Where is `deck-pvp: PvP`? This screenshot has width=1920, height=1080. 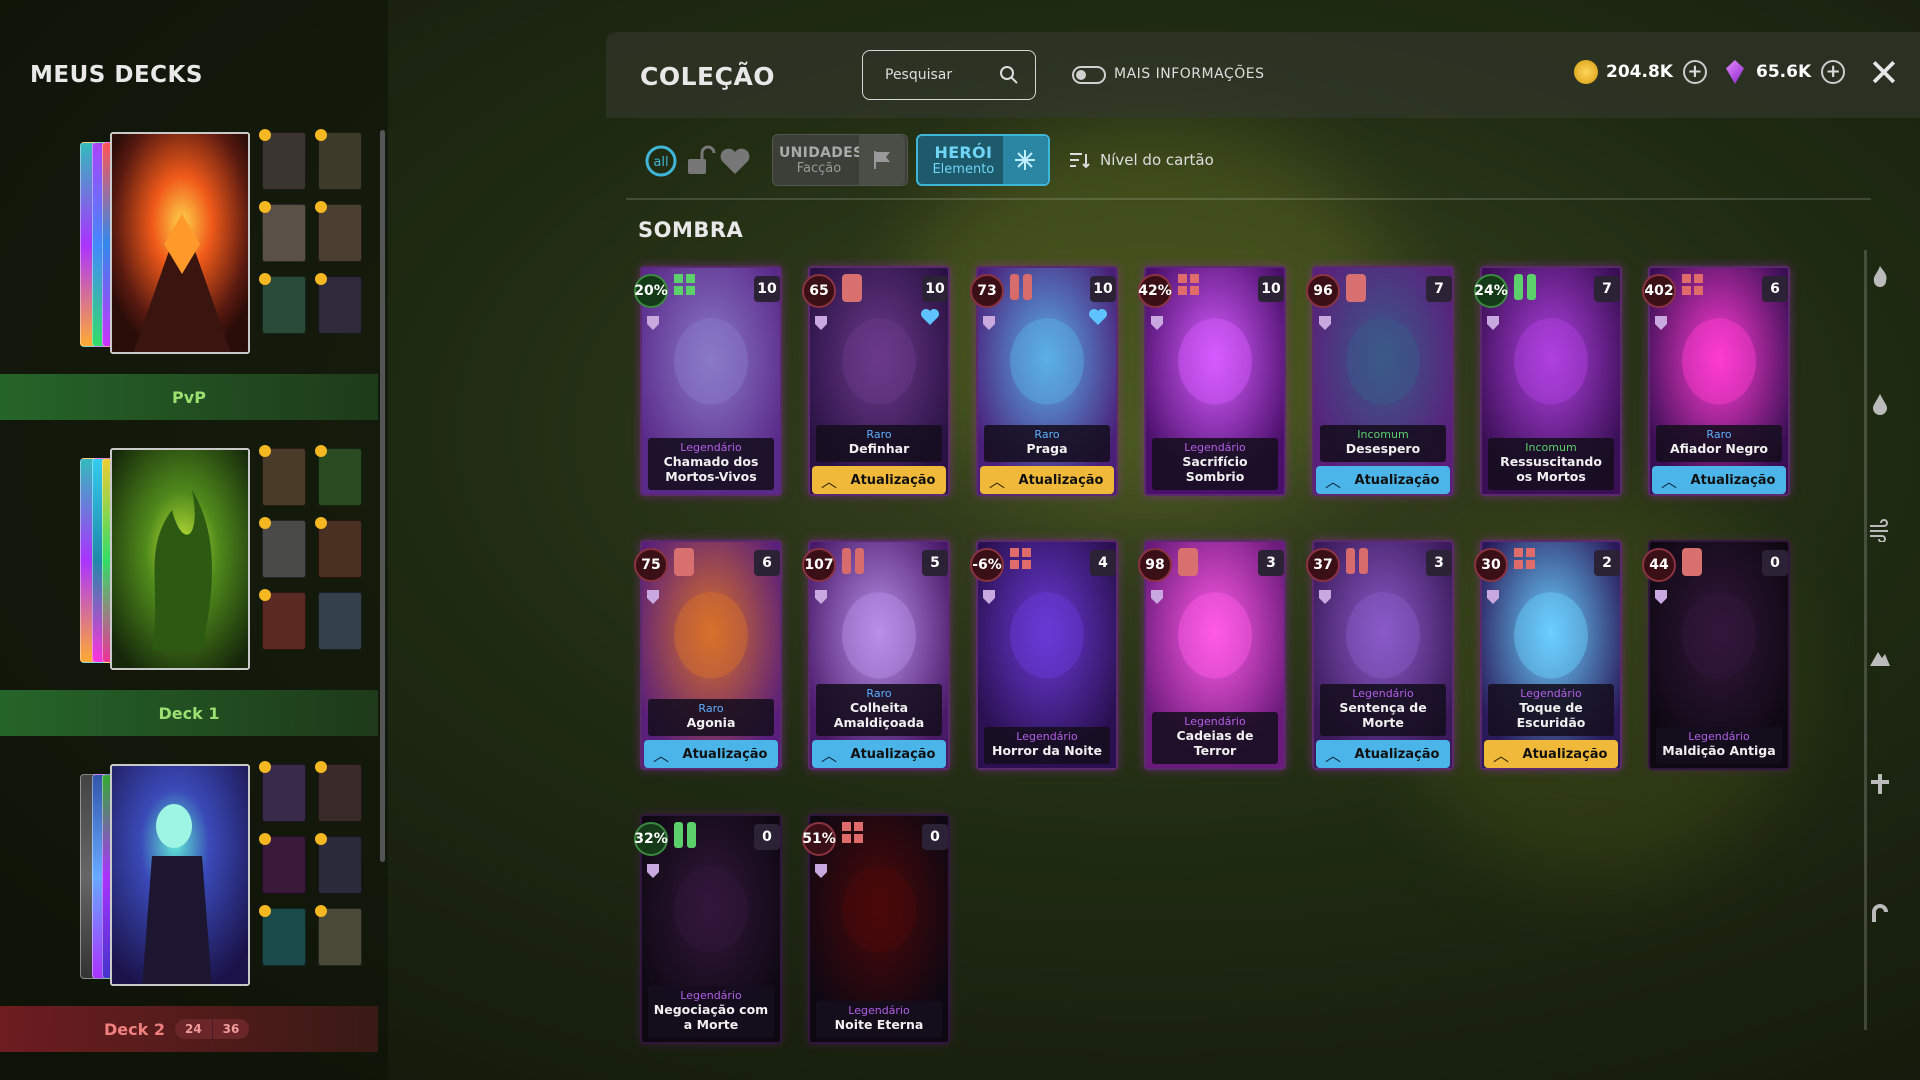
deck-pvp: PvP is located at coordinates (189, 279).